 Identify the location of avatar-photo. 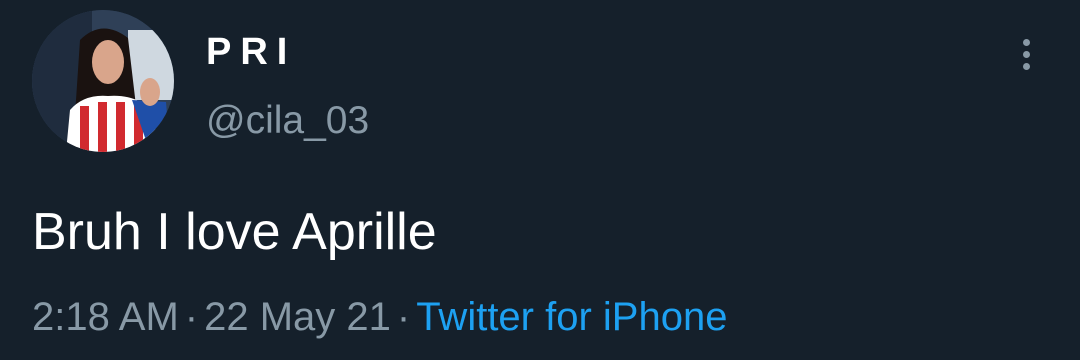
(103, 81).